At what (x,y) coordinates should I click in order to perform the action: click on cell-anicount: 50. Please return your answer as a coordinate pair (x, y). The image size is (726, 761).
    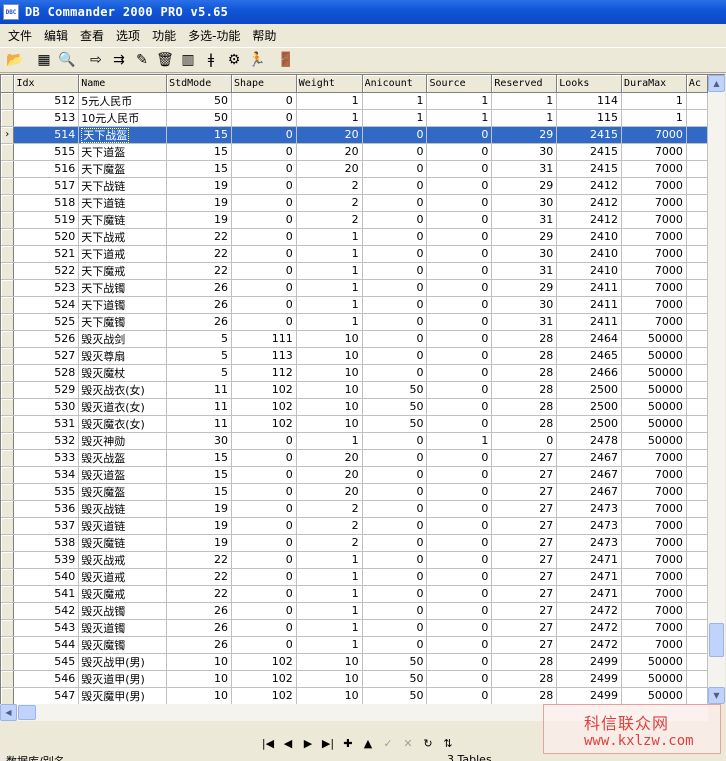
    Looking at the image, I should click on (395, 407).